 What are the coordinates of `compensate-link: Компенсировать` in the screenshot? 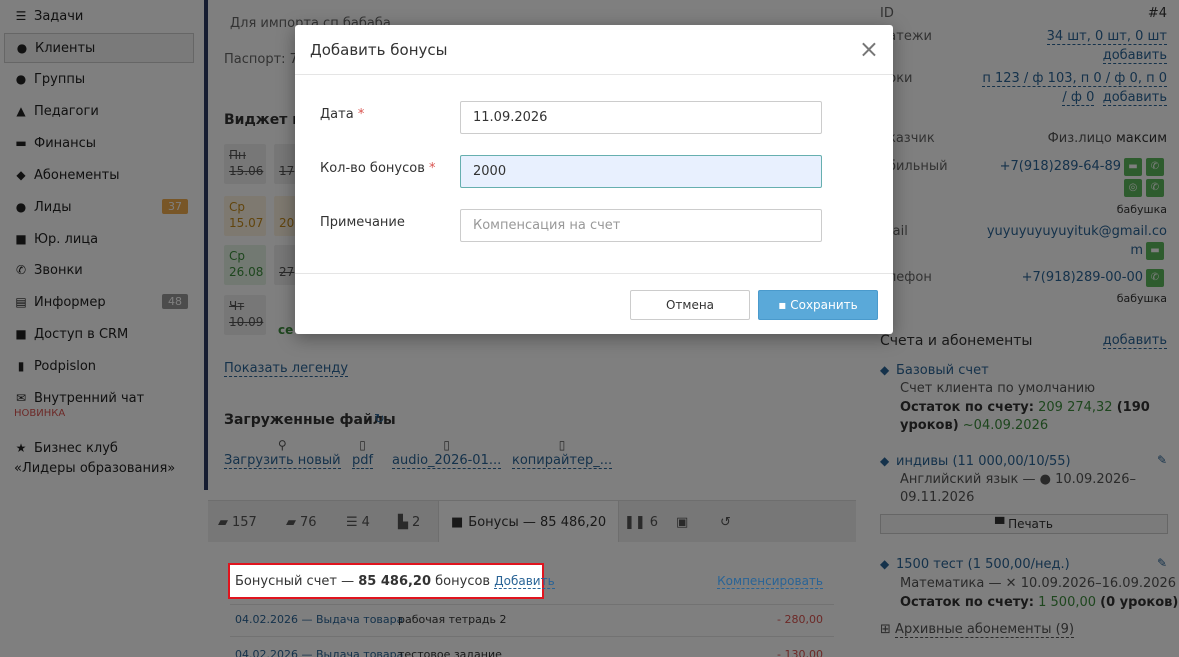 It's located at (770, 581).